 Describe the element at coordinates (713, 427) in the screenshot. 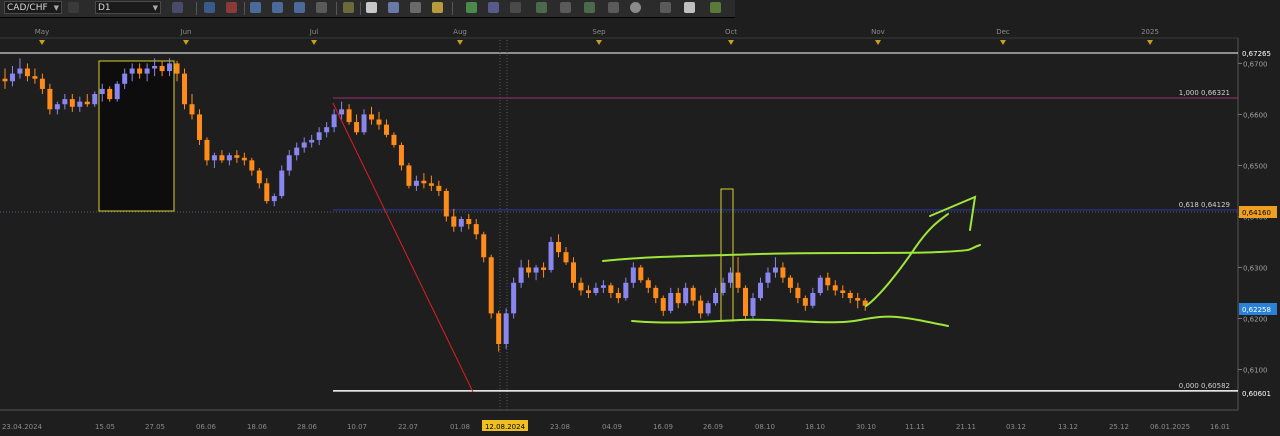

I see `date-label: 26.09` at that location.